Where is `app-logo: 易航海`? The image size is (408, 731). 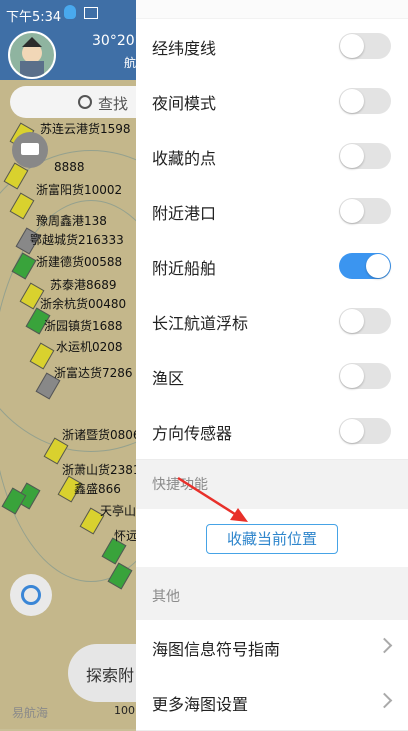 app-logo: 易航海 is located at coordinates (30, 713).